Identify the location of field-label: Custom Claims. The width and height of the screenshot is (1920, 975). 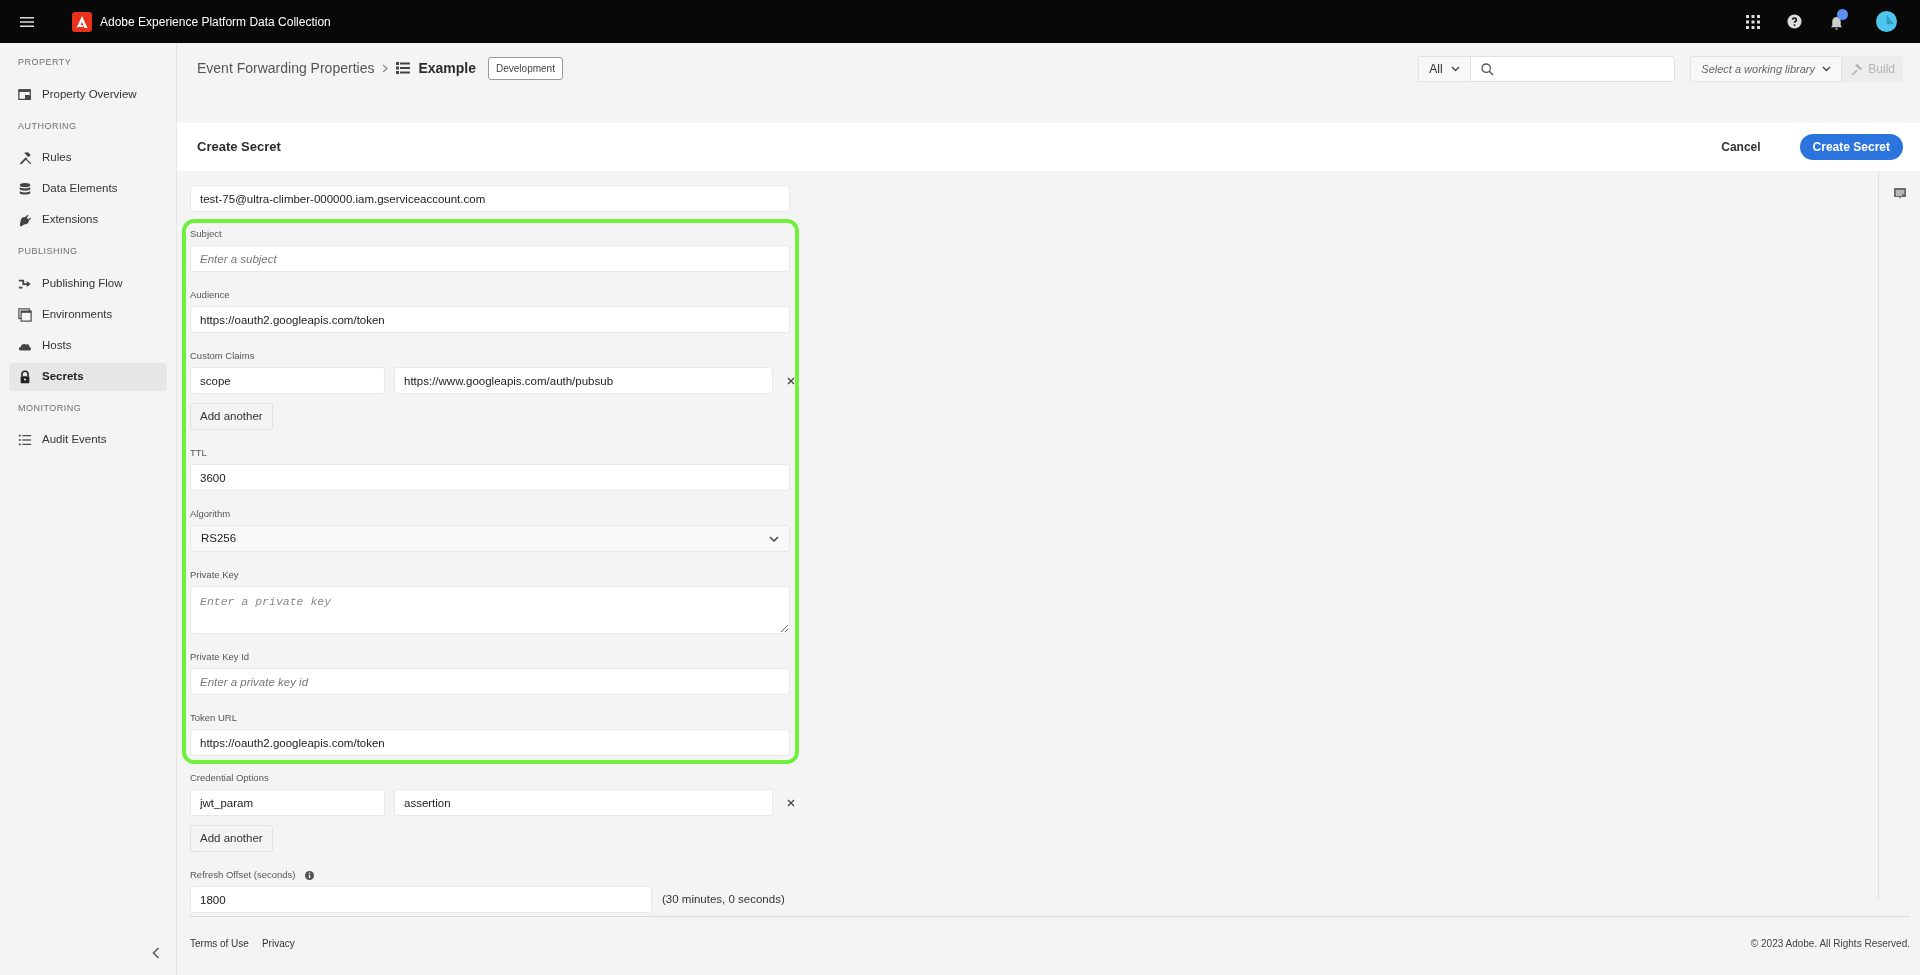
(222, 355).